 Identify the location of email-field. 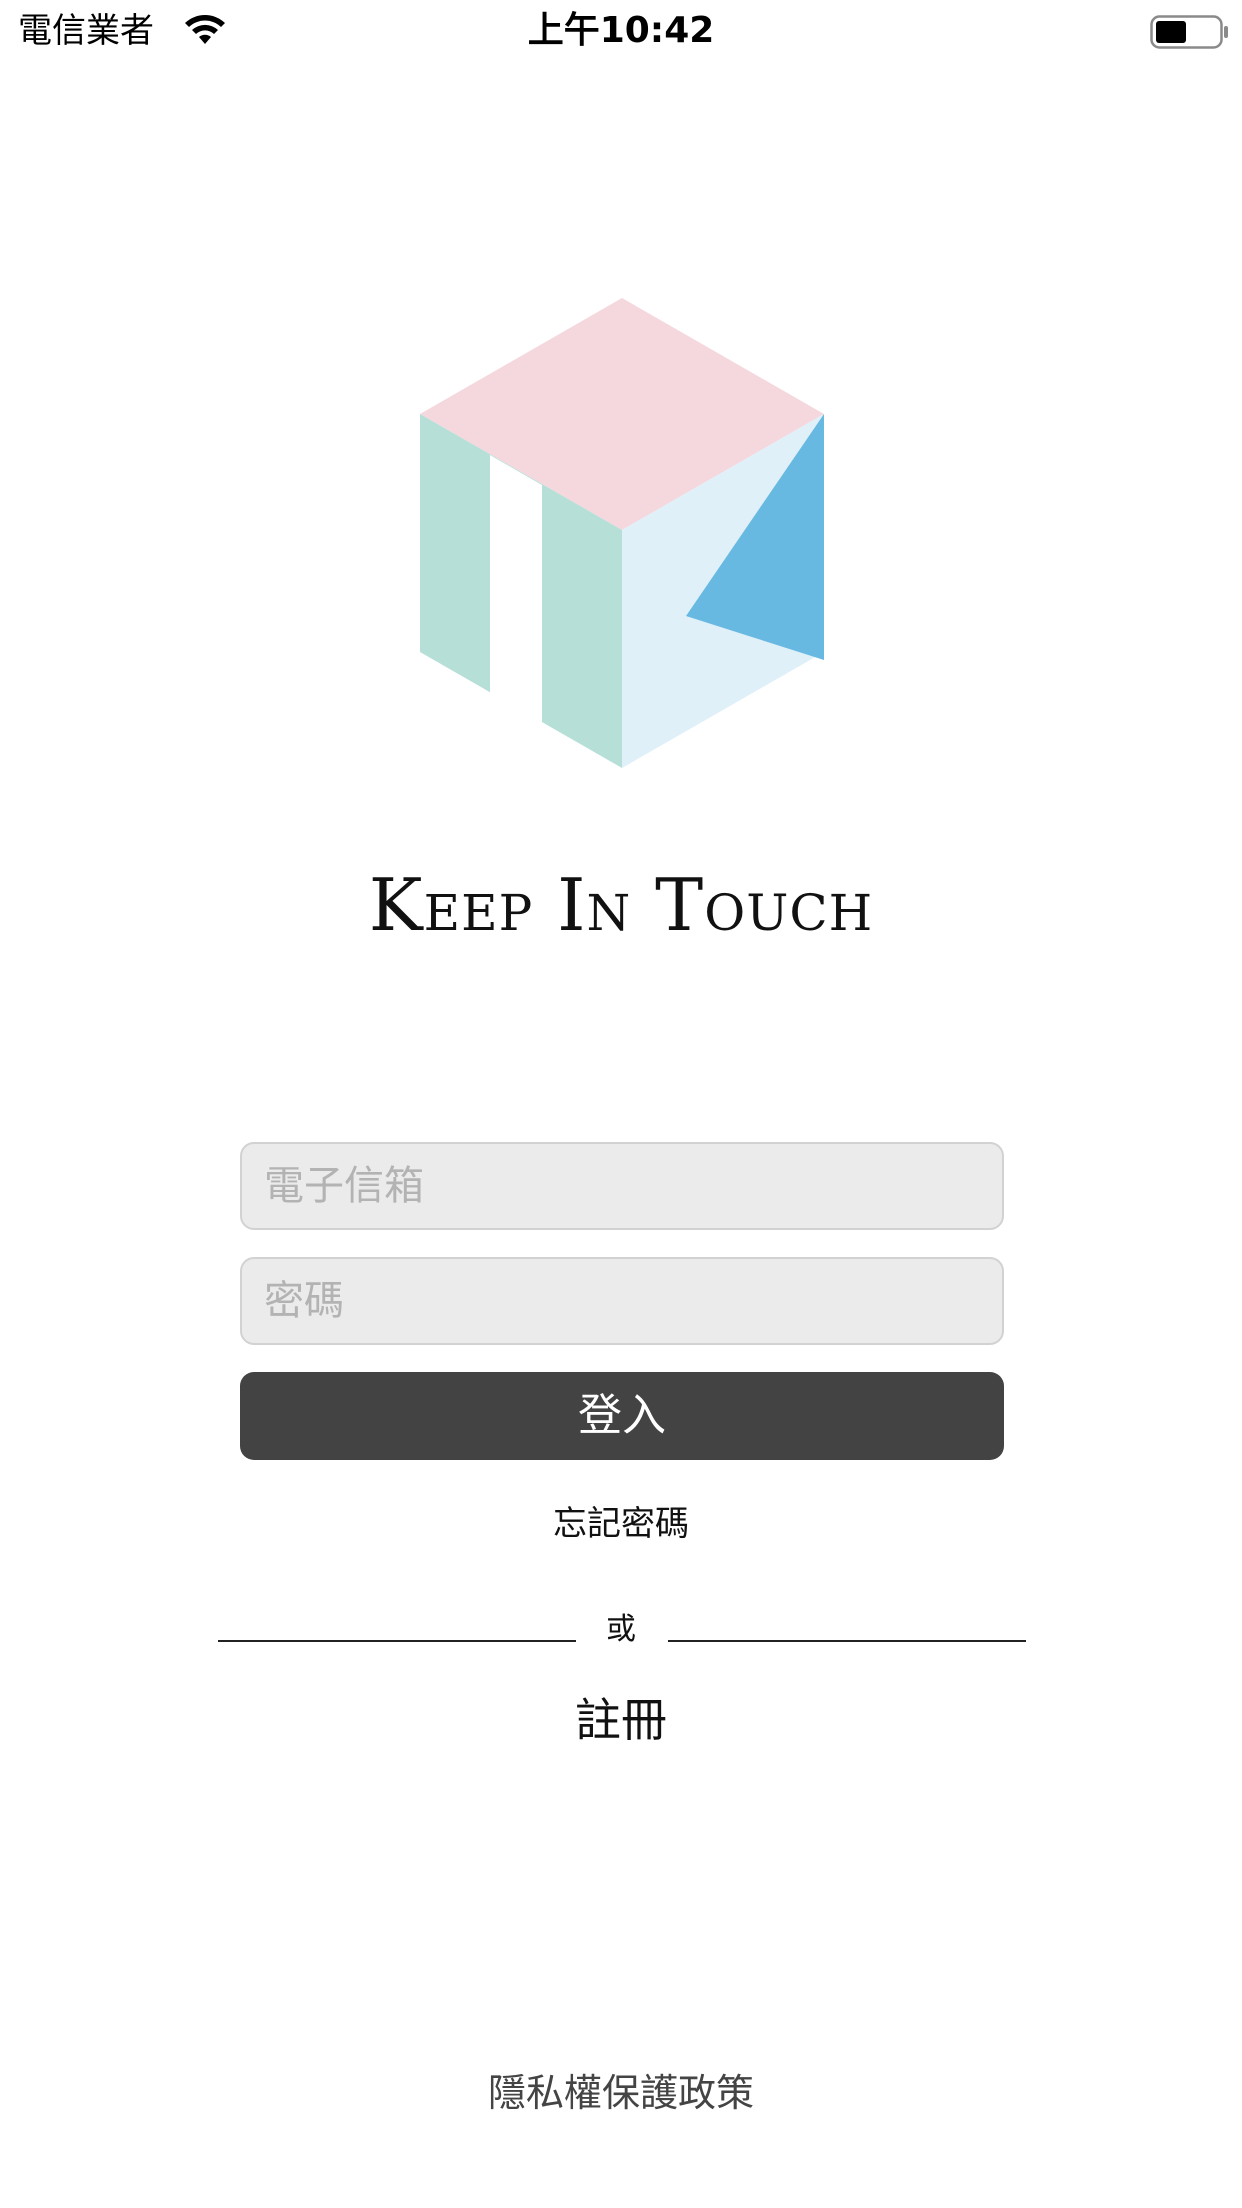
(622, 1186).